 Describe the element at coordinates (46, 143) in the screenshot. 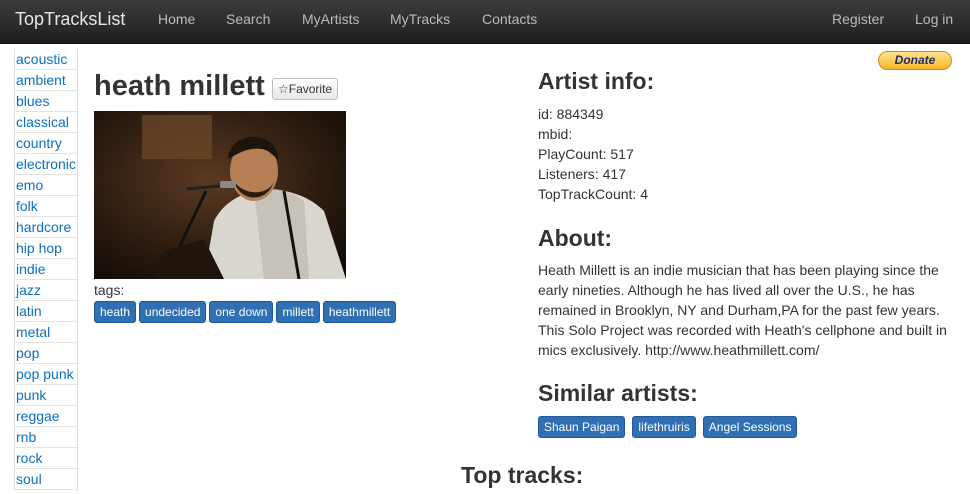

I see `sidebar-item-country: country` at that location.